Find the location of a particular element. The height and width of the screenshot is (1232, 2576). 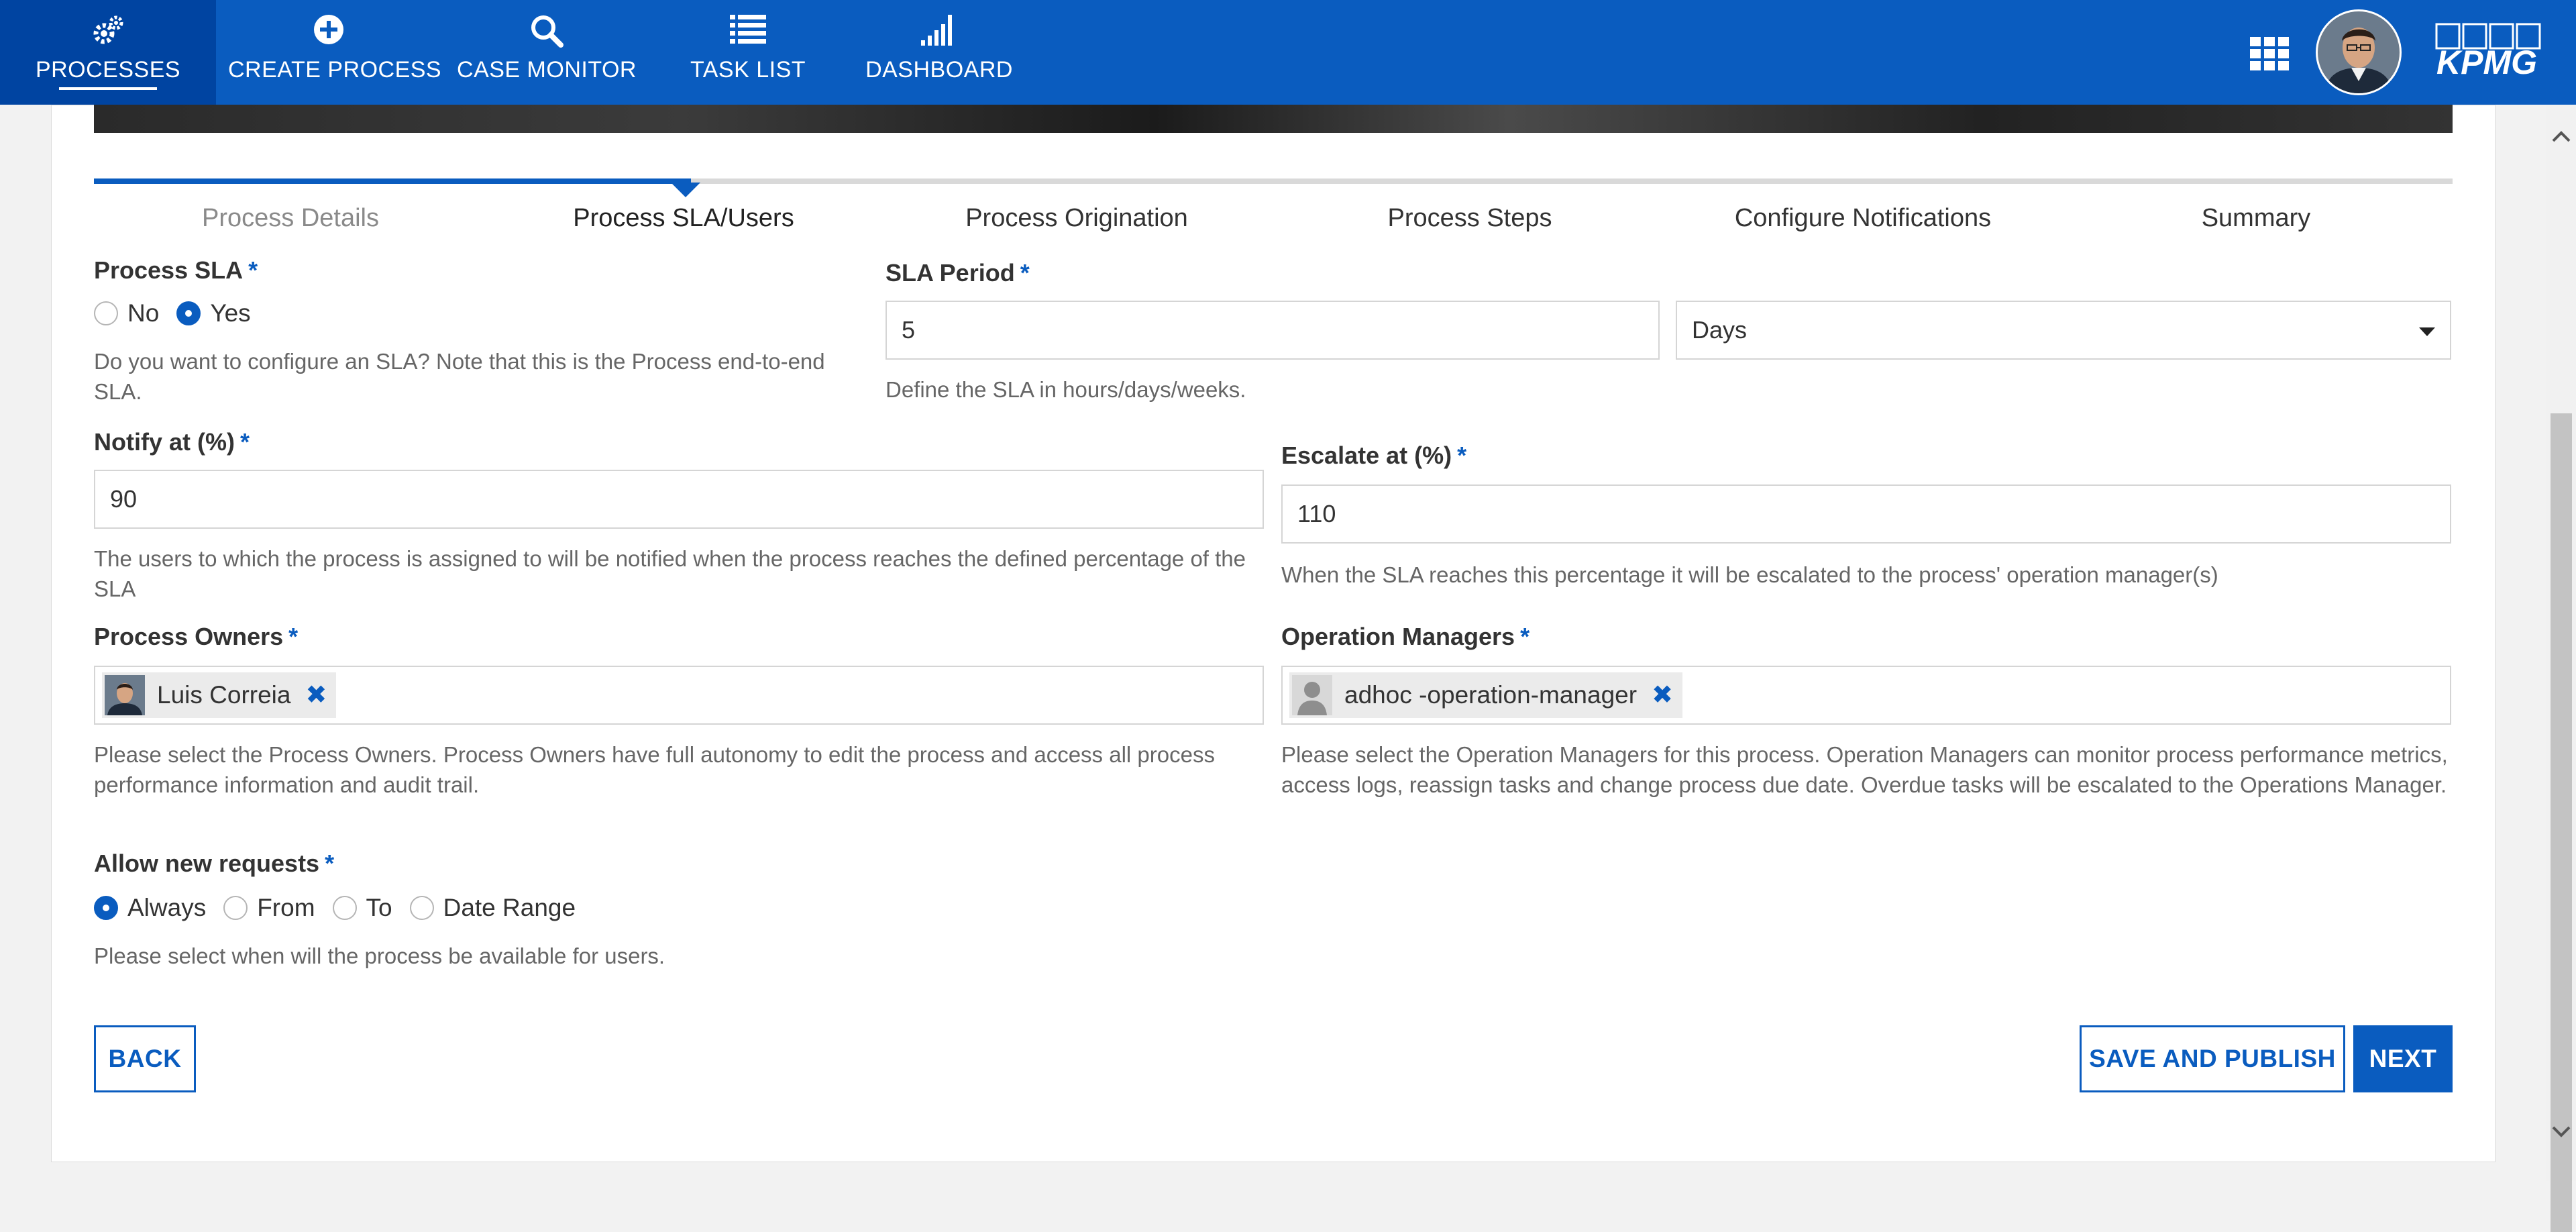

step-process-origination: Process Origination is located at coordinates (1076, 218).